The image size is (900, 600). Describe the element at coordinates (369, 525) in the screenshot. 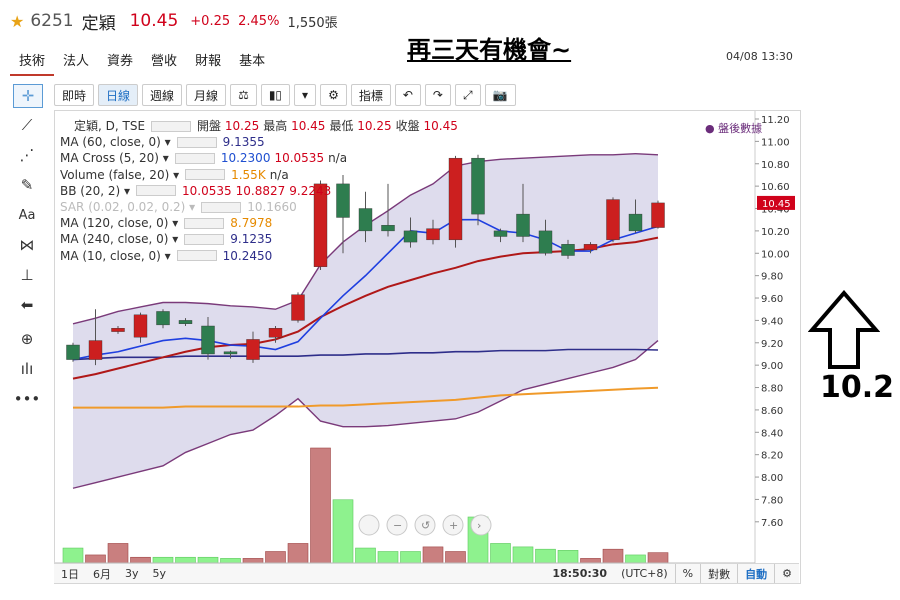

I see `scroll-left-icon` at that location.